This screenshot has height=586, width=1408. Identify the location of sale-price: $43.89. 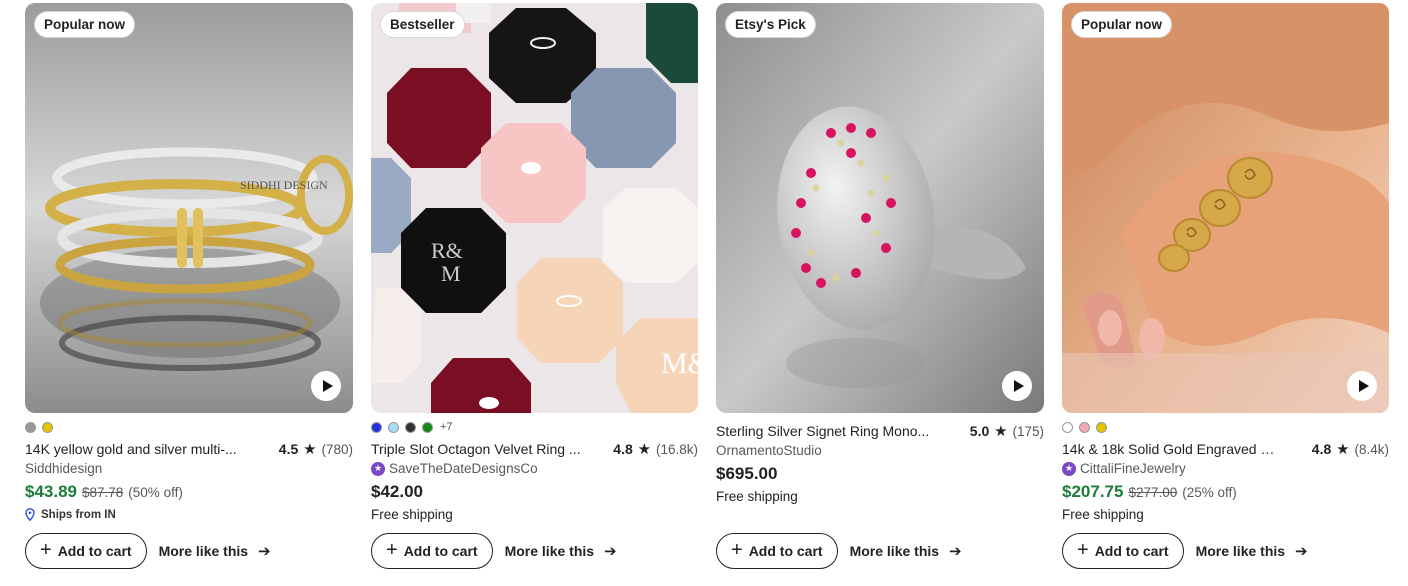
(51, 491).